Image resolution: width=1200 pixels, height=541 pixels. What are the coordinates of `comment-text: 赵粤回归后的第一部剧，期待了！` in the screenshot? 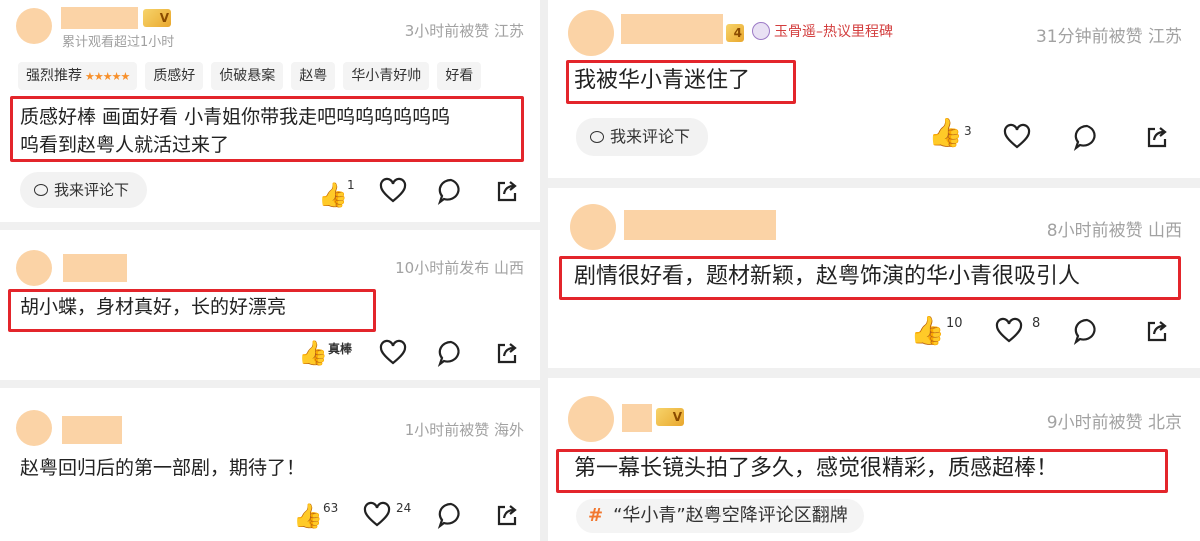 It's located at (163, 468).